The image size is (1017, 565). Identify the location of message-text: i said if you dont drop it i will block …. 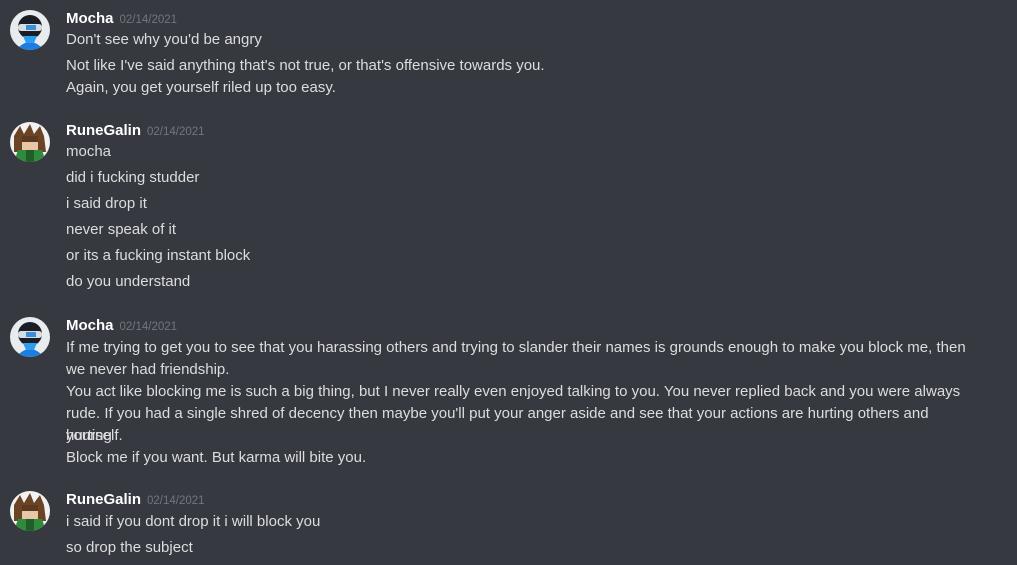
(193, 521).